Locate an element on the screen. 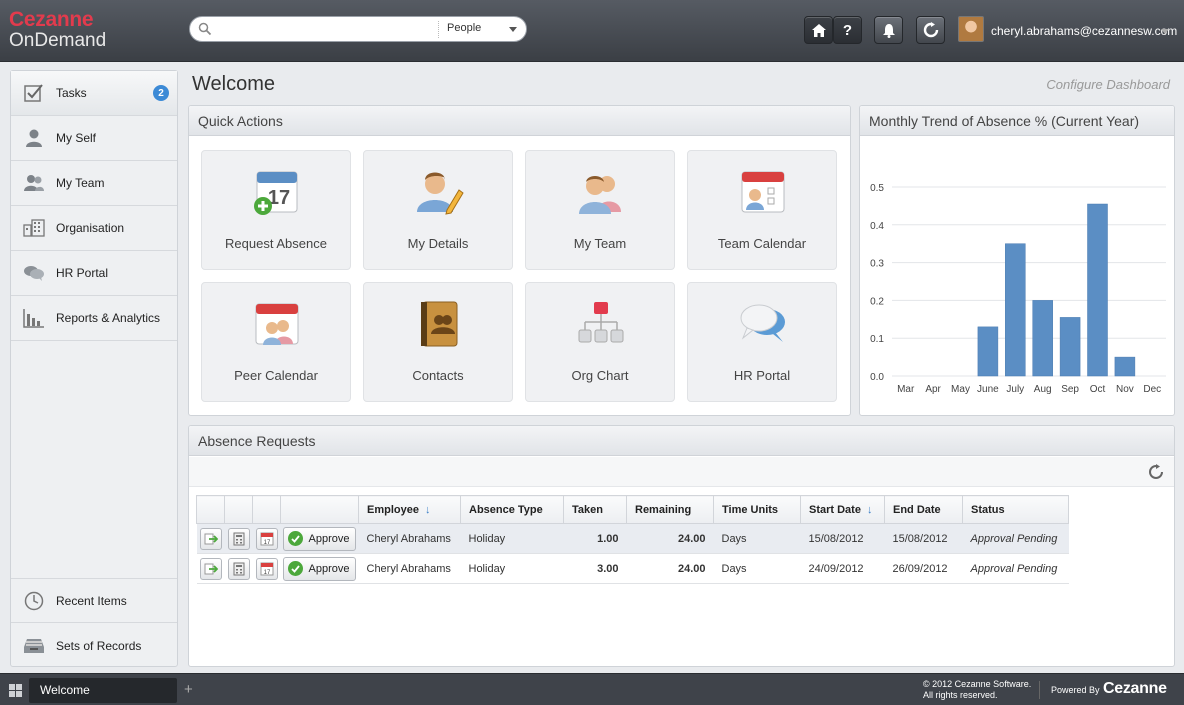 The width and height of the screenshot is (1184, 705). chevron-down-icon is located at coordinates (513, 29).